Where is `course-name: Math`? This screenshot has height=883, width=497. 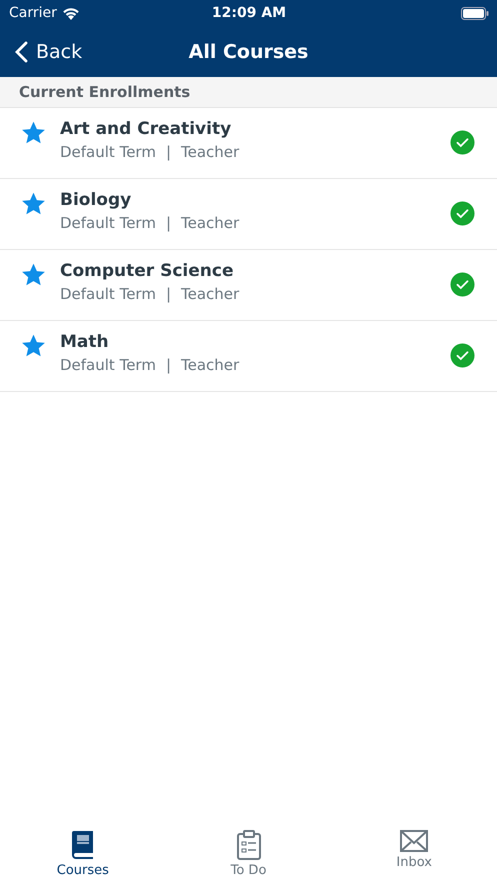 course-name: Math is located at coordinates (85, 342).